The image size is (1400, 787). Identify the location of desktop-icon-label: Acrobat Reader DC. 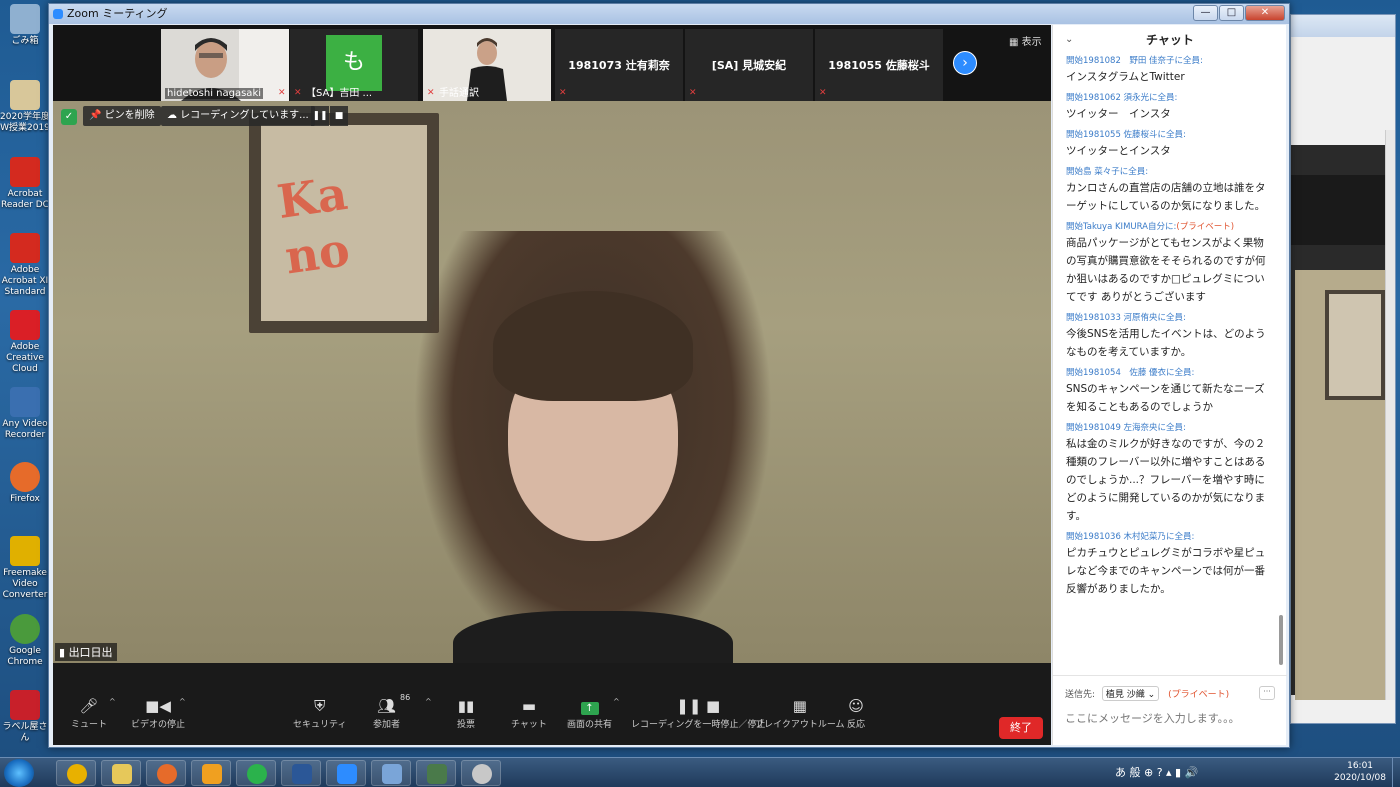
(25, 199).